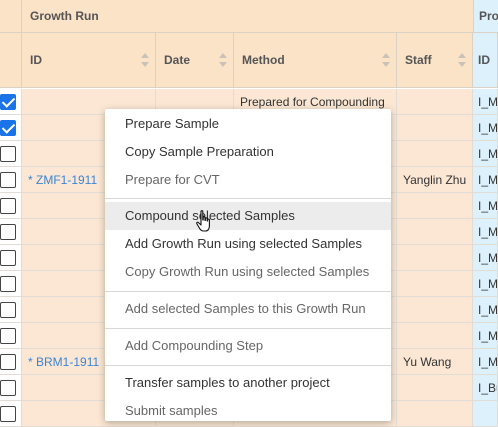 This screenshot has height=427, width=498. Describe the element at coordinates (435, 180) in the screenshot. I see `cell-staff: Yanglin Zhu` at that location.